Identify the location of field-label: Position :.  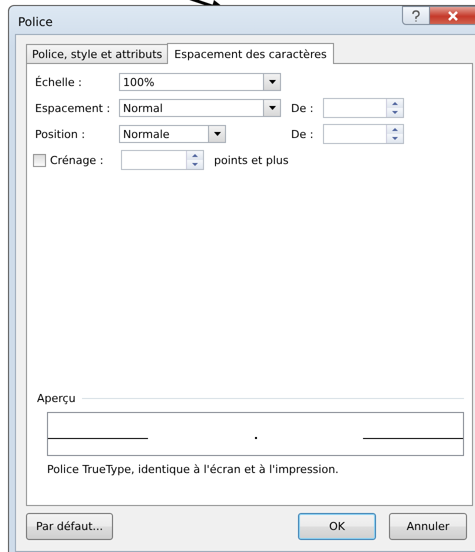
(60, 134).